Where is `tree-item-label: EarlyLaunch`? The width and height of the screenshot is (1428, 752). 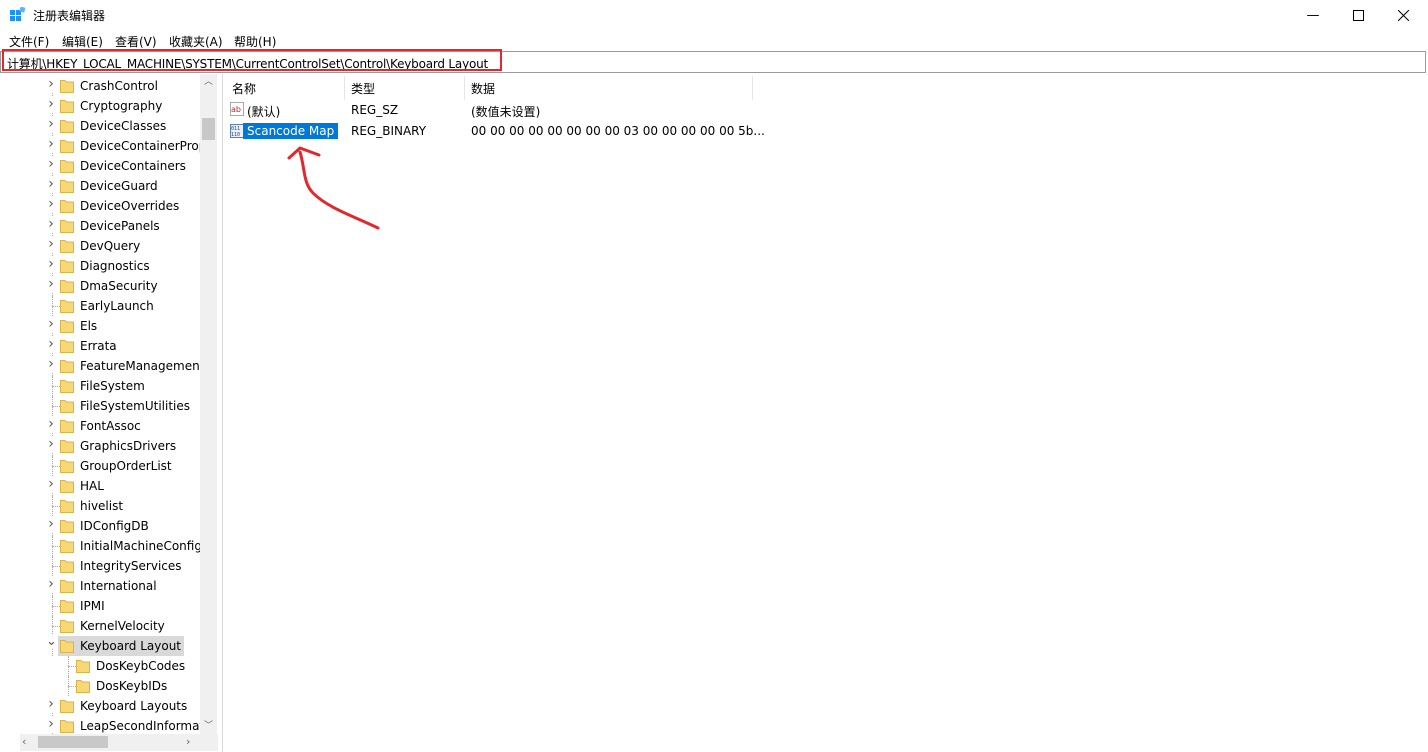 tree-item-label: EarlyLaunch is located at coordinates (117, 306).